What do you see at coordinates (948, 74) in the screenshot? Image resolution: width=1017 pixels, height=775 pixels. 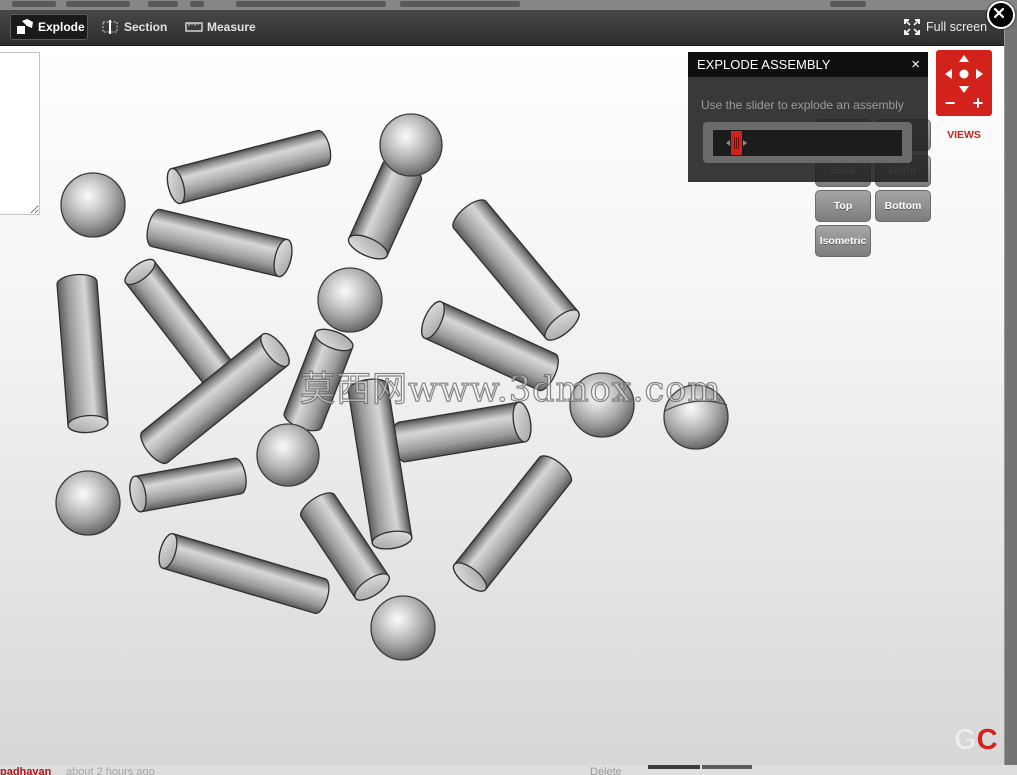 I see `pan-left-arrow-icon` at bounding box center [948, 74].